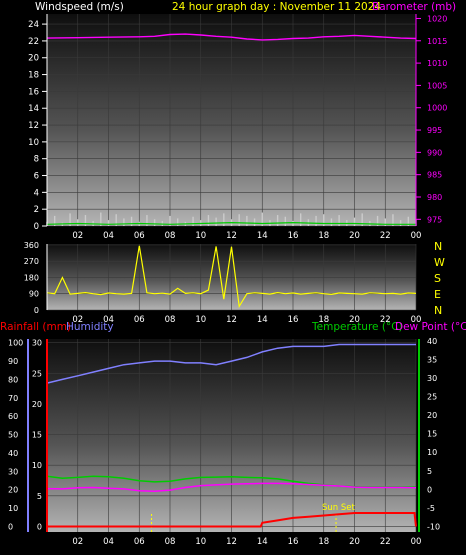 The width and height of the screenshot is (466, 555). I want to click on temperature-tick-label: 0, so click(429, 489).